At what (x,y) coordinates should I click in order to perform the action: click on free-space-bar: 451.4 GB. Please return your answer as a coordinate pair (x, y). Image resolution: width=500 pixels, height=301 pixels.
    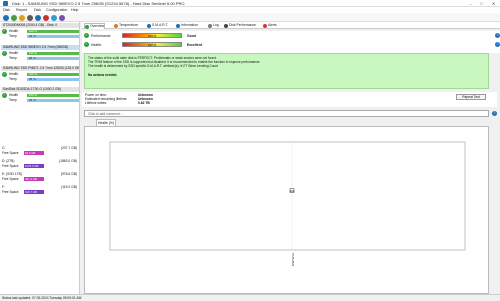
    Looking at the image, I should click on (34, 179).